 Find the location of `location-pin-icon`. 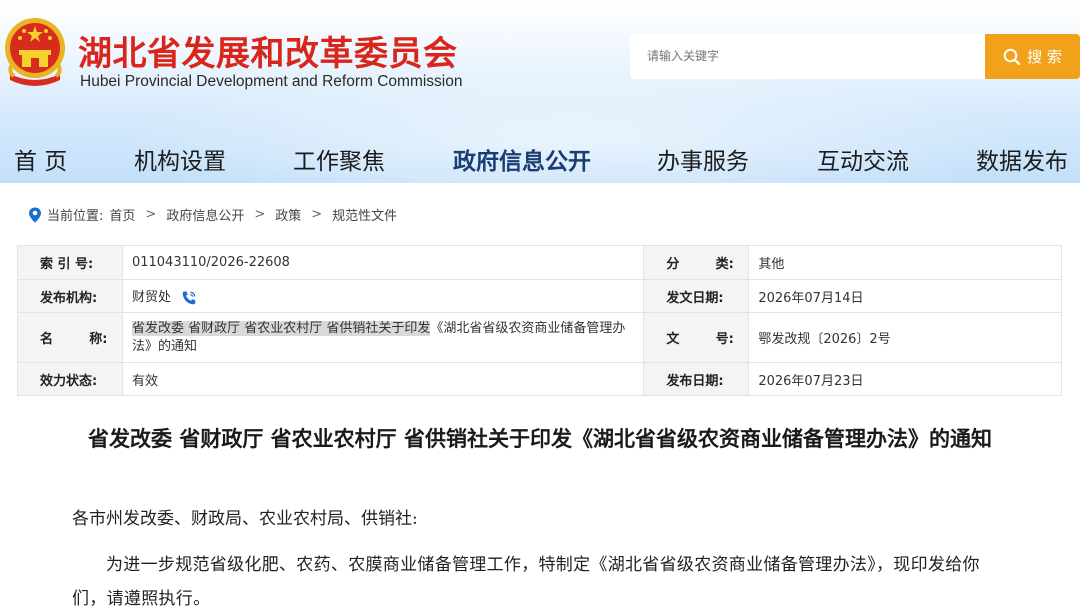

location-pin-icon is located at coordinates (35, 214).